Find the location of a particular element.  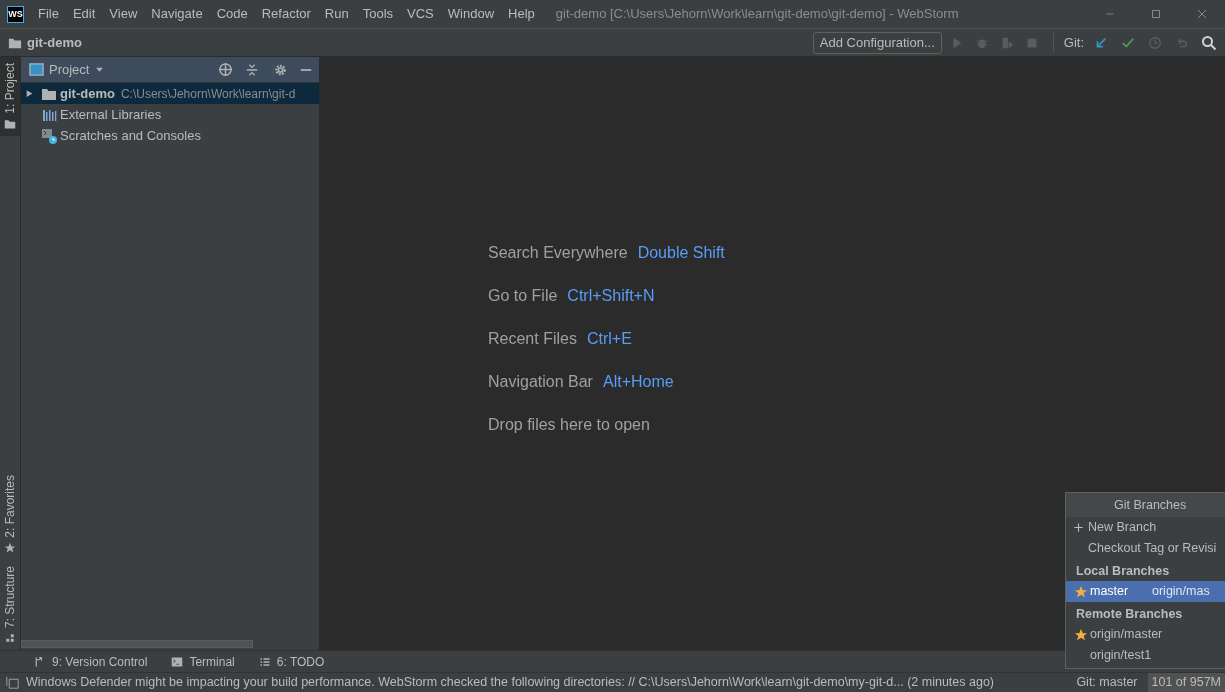

status-message: Windows Defender might be impacting your build performance. WebStorm checked the following directories: // C:\Users\Jehorn\Work\learn\git-demo\my-git-d... (2 minutes ago) is located at coordinates (510, 683).